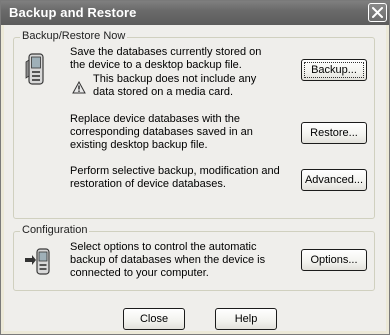 The image size is (390, 335). Describe the element at coordinates (38, 262) in the screenshot. I see `device-sync-icon` at that location.